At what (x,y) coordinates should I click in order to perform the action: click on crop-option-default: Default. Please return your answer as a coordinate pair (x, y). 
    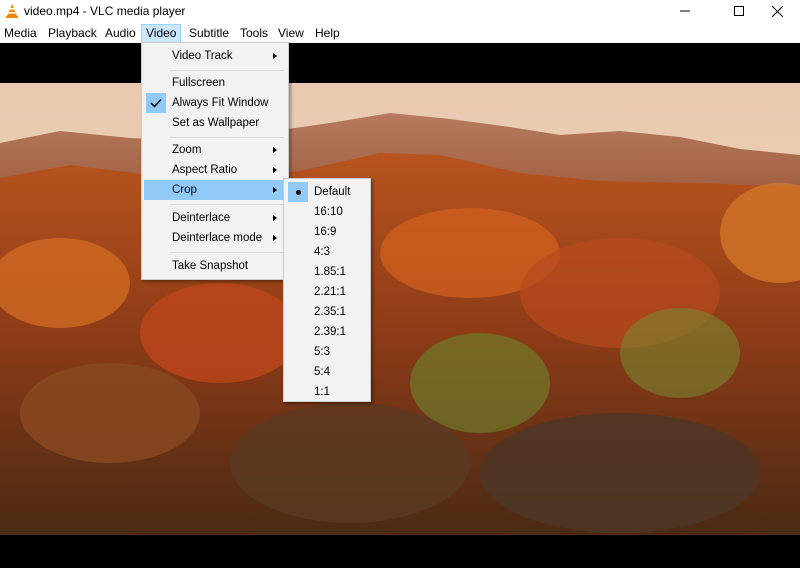
    Looking at the image, I should click on (327, 192).